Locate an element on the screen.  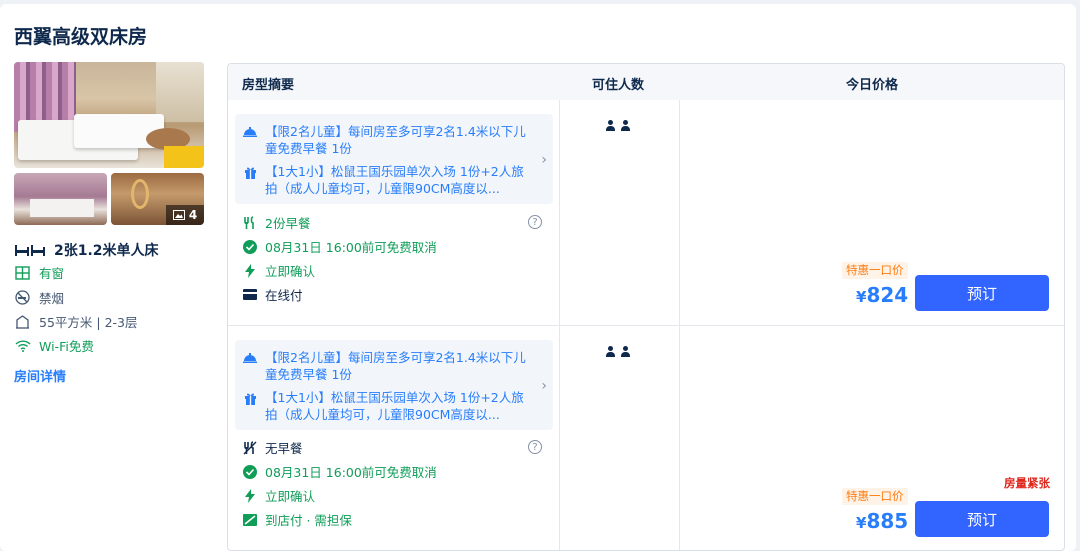
feature-window: 有窗 is located at coordinates (39, 272).